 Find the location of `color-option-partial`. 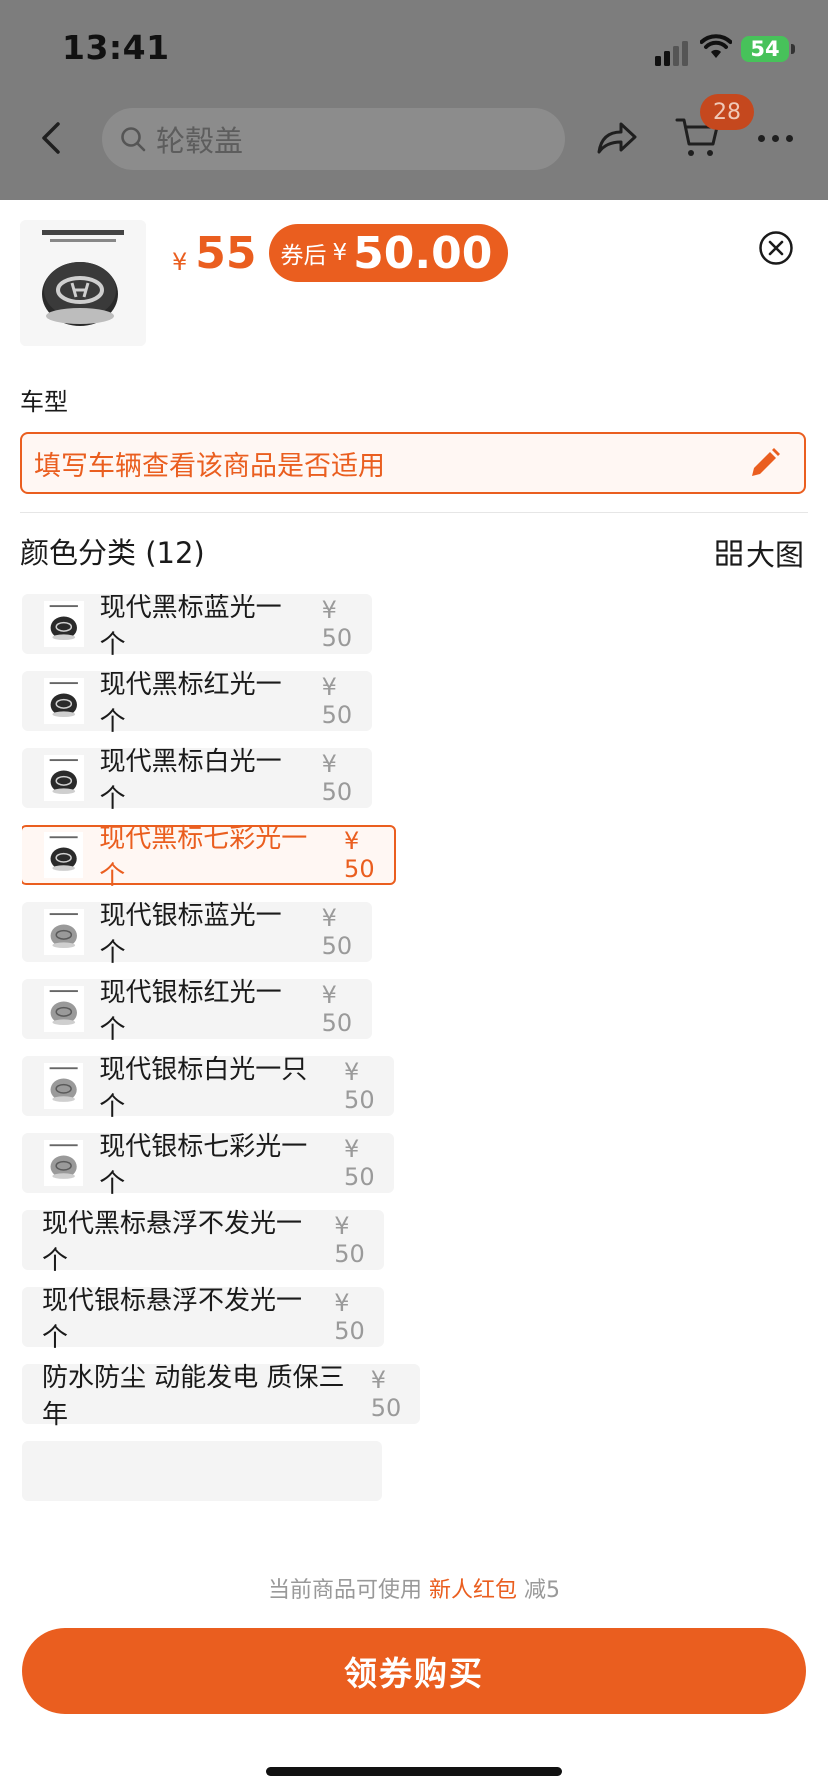

color-option-partial is located at coordinates (202, 1471).